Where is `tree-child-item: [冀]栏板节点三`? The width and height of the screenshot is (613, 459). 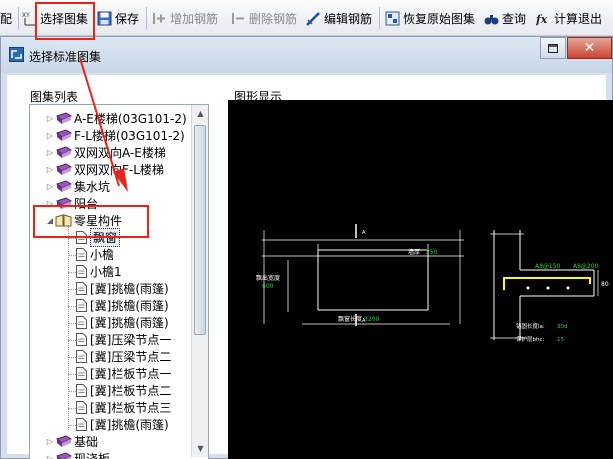 tree-child-item: [冀]栏板节点三 is located at coordinates (123, 407).